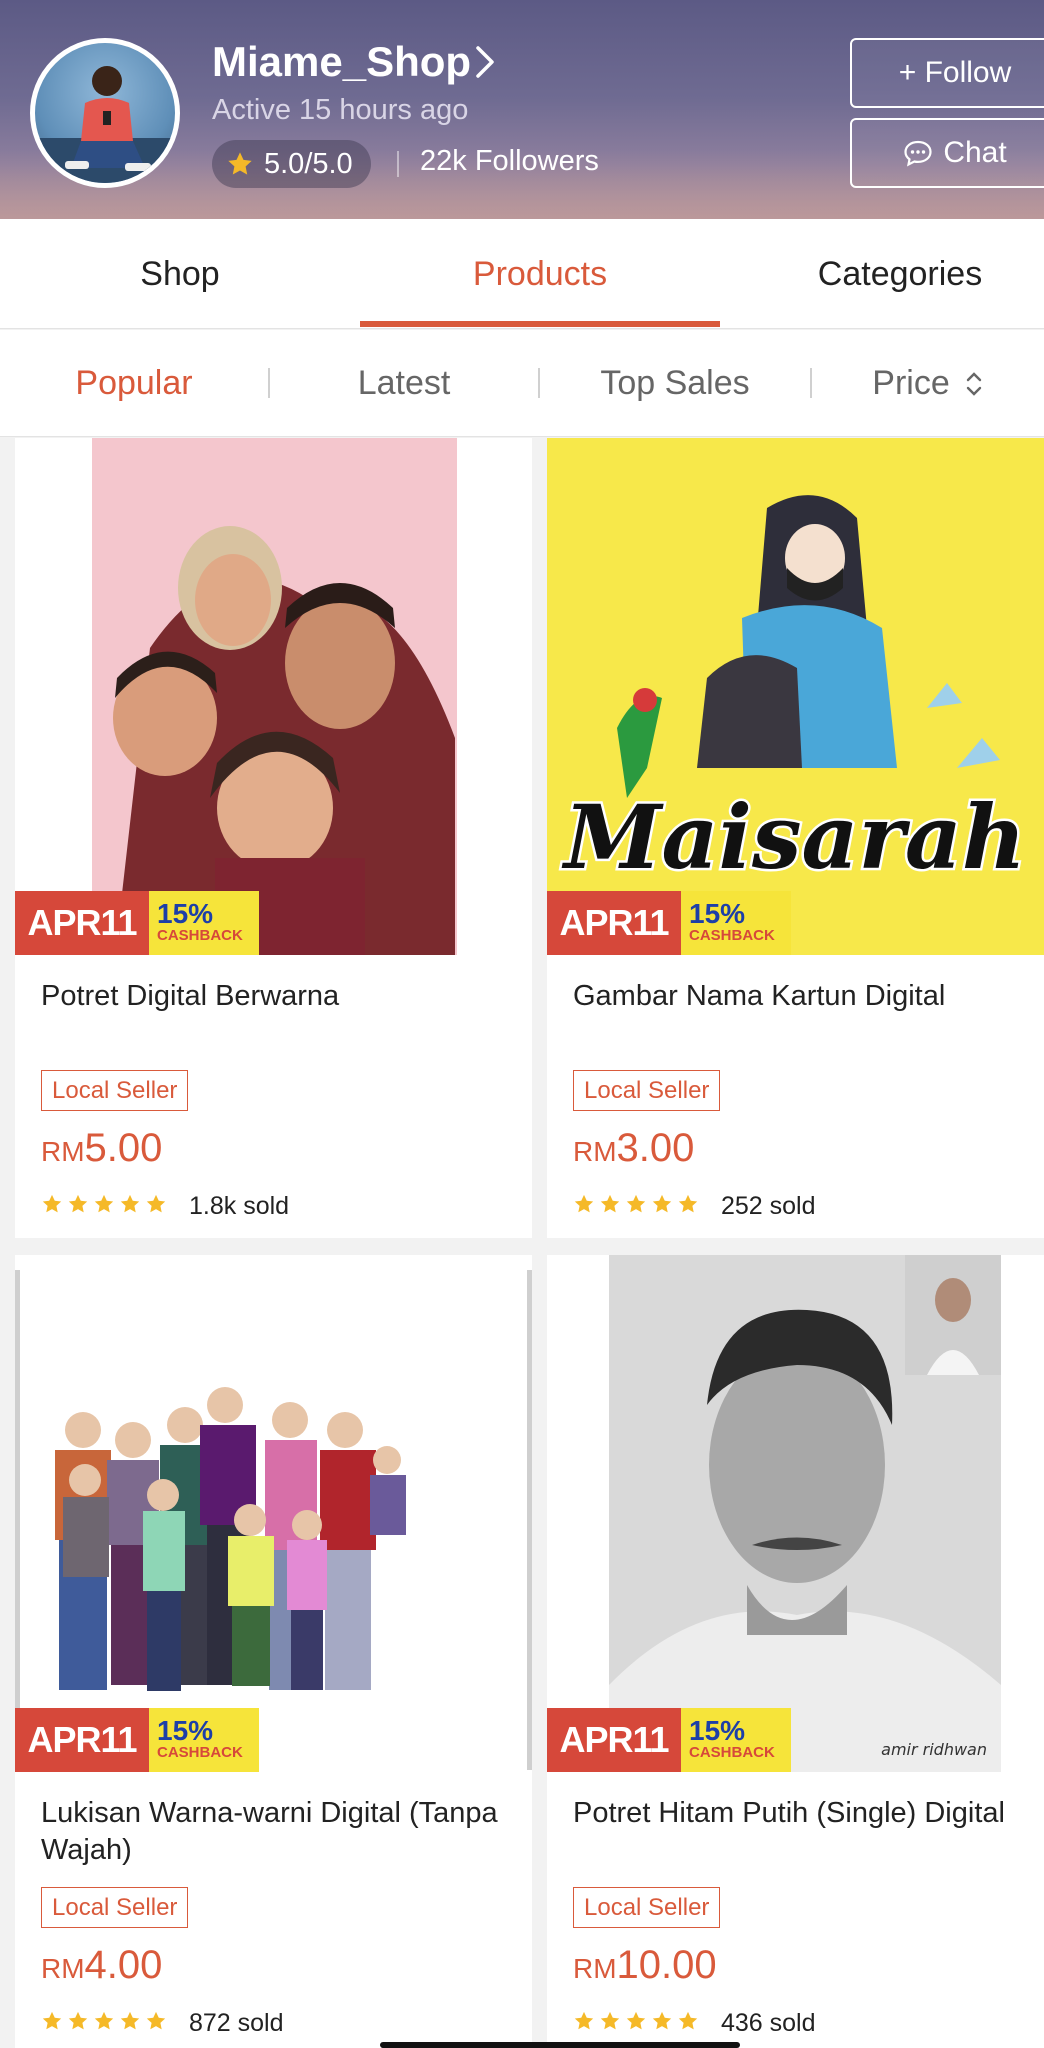 This screenshot has width=1044, height=2048. What do you see at coordinates (341, 62) in the screenshot?
I see `shop-name: Miame_Shop` at bounding box center [341, 62].